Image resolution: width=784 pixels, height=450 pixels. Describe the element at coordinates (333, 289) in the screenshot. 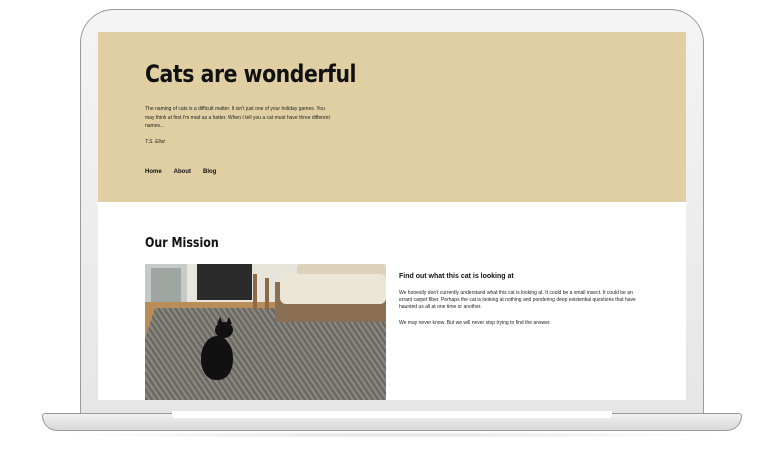

I see `photo-sofa-cushion` at that location.